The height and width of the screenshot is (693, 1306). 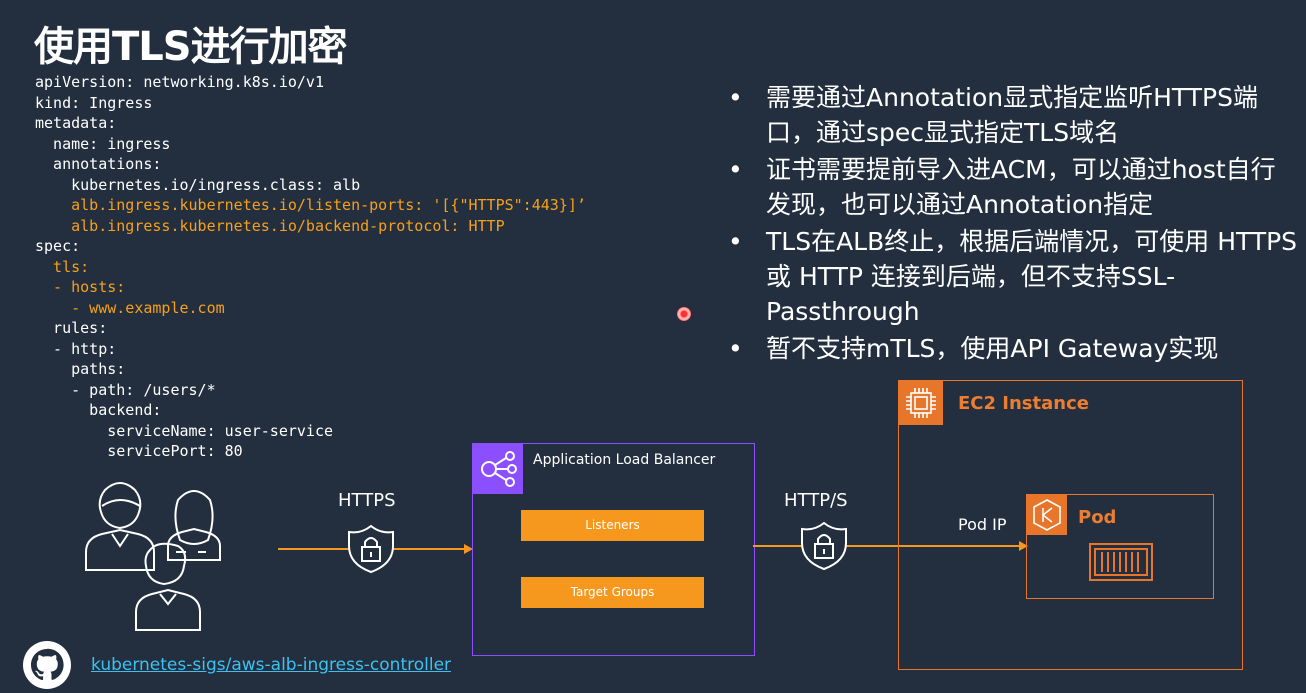 I want to click on code-line: name: ingress, so click(x=103, y=143).